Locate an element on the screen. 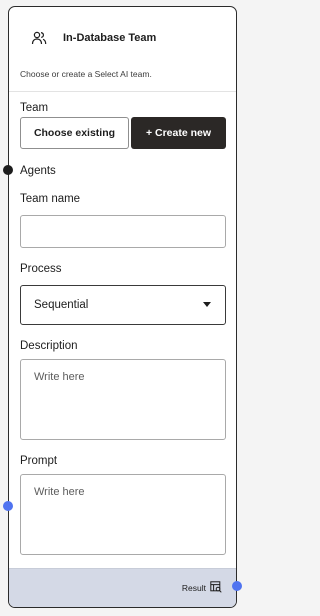  result-label: Result is located at coordinates (193, 588).